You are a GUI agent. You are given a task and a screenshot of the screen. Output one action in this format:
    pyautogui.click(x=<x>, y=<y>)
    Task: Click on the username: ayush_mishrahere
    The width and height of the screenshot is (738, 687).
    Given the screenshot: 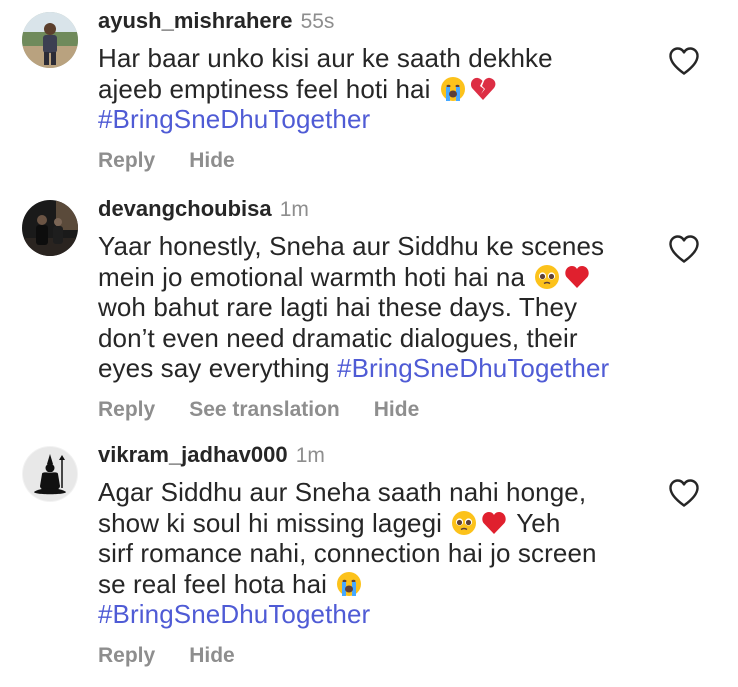 What is the action you would take?
    pyautogui.click(x=195, y=20)
    